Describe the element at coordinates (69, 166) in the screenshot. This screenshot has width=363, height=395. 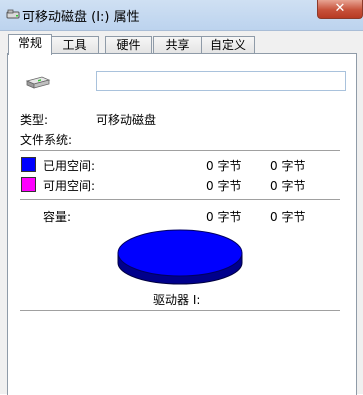
I see `used-space-label: 已用空间:` at that location.